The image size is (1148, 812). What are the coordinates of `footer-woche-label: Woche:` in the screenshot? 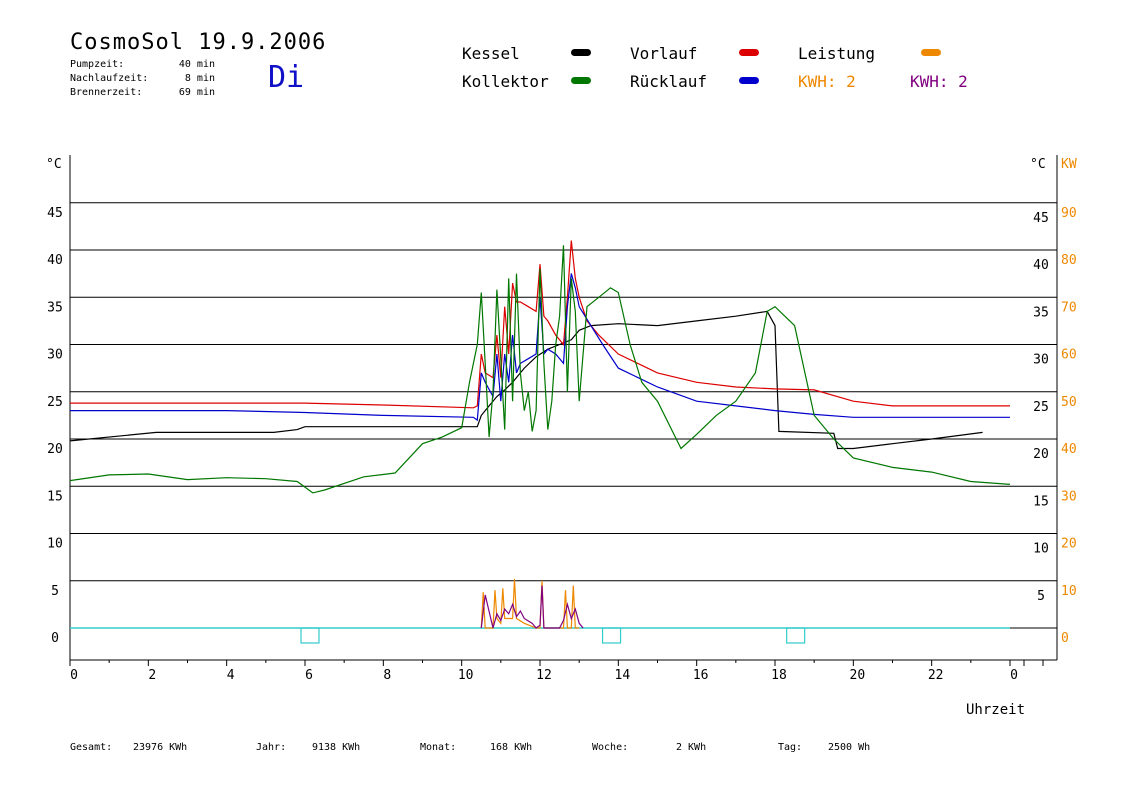 It's located at (610, 747).